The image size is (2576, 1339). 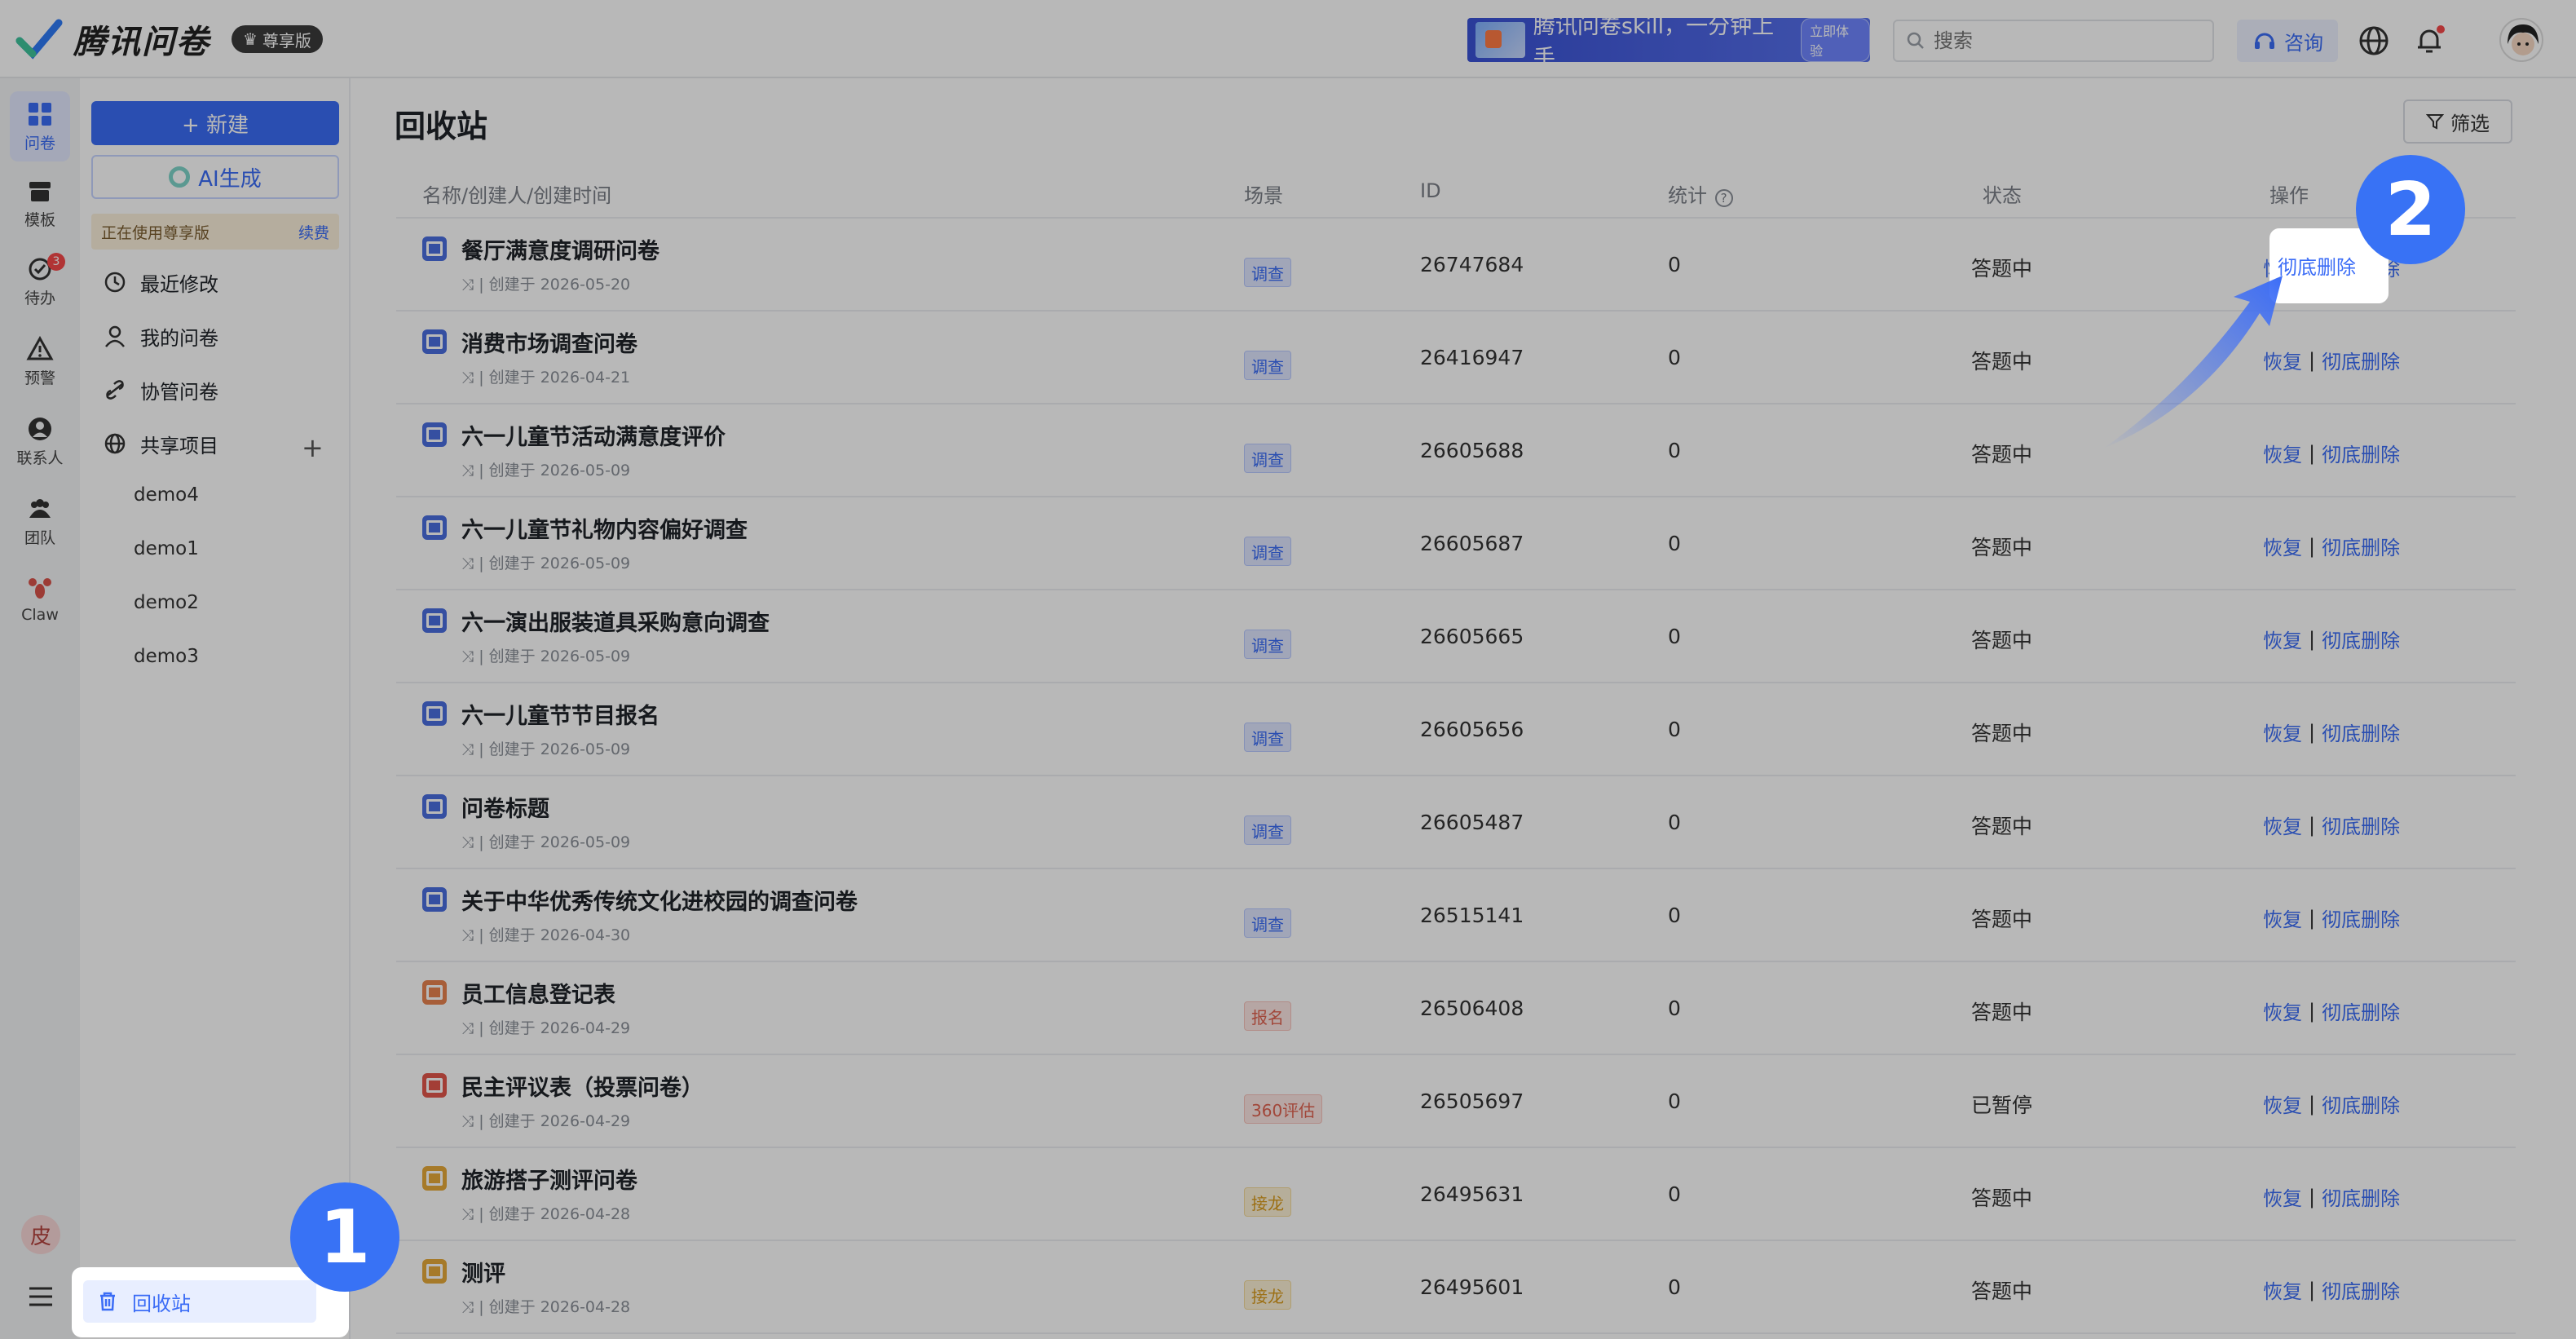 What do you see at coordinates (250, 39) in the screenshot?
I see `crown-icon: ♛` at bounding box center [250, 39].